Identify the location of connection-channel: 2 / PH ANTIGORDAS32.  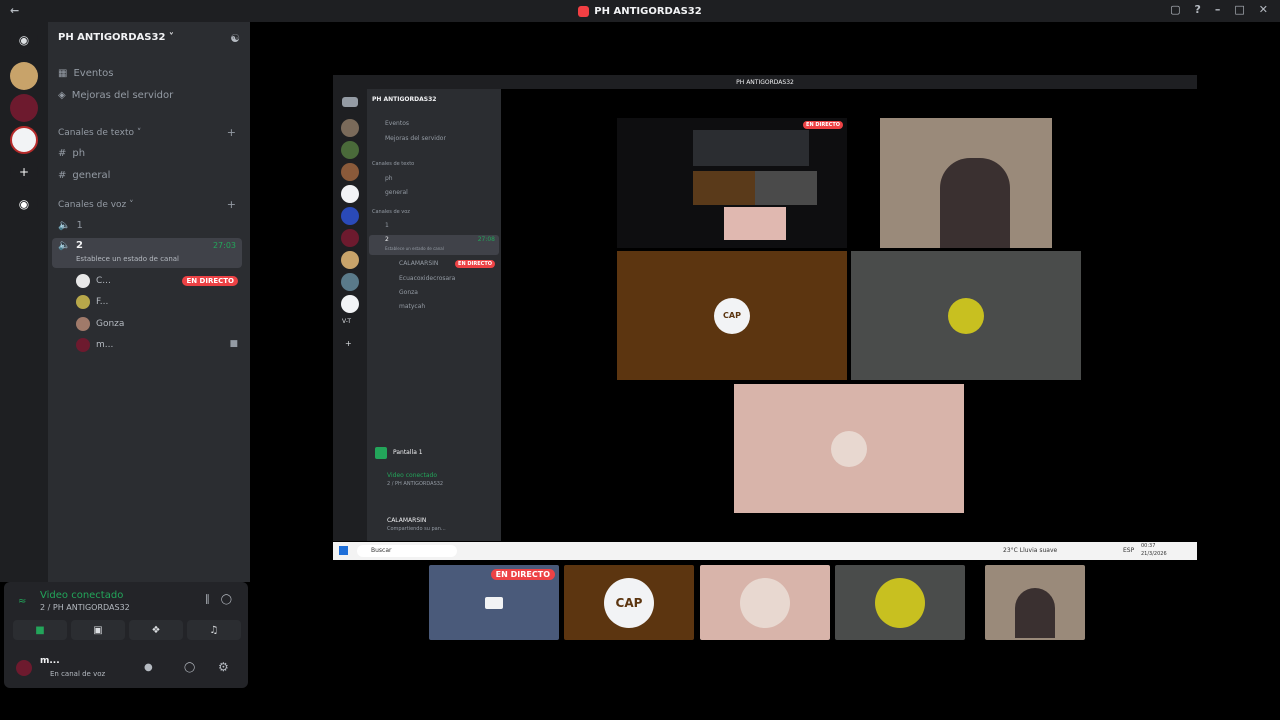
(85, 607).